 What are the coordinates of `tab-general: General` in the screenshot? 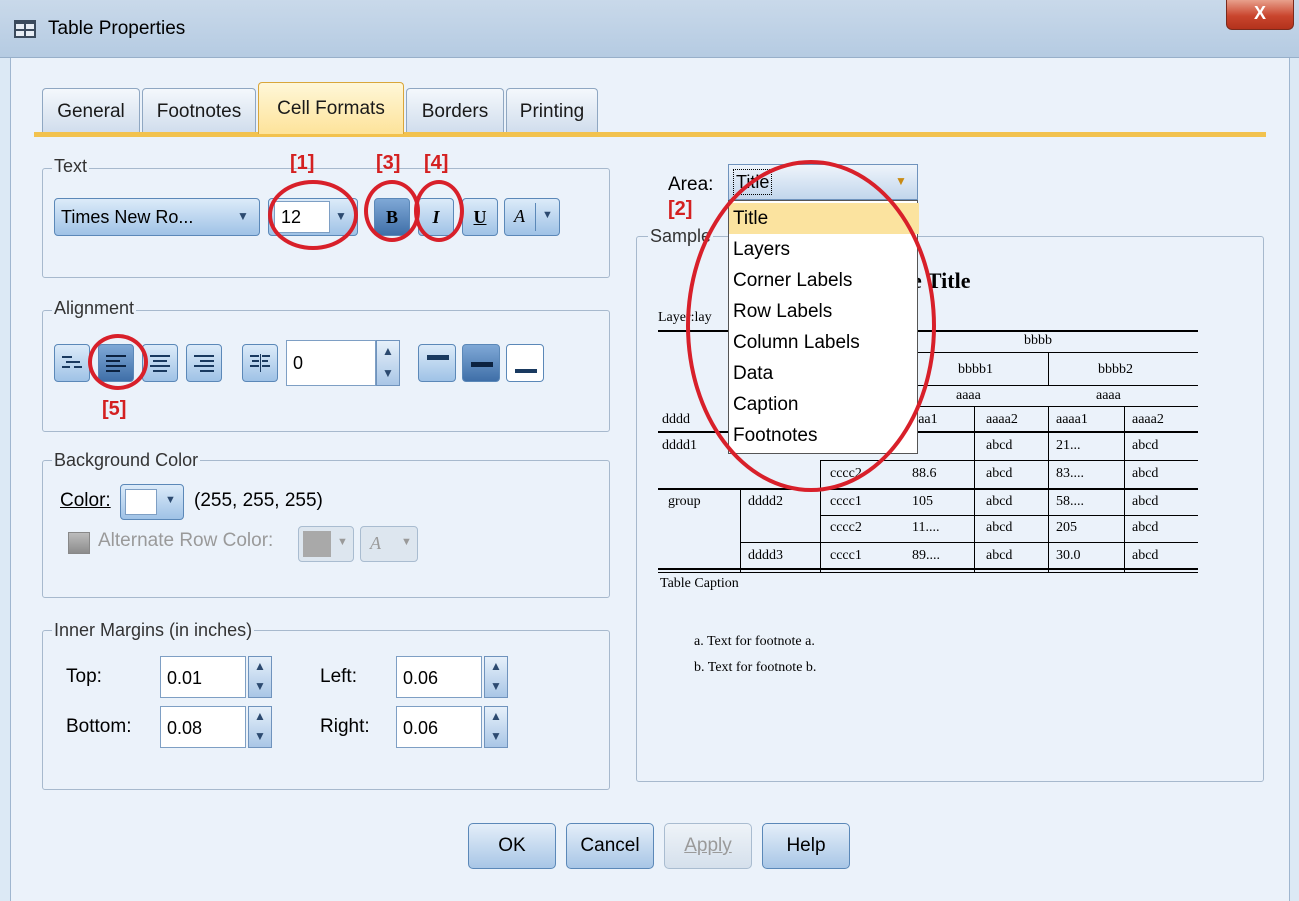 It's located at (91, 111).